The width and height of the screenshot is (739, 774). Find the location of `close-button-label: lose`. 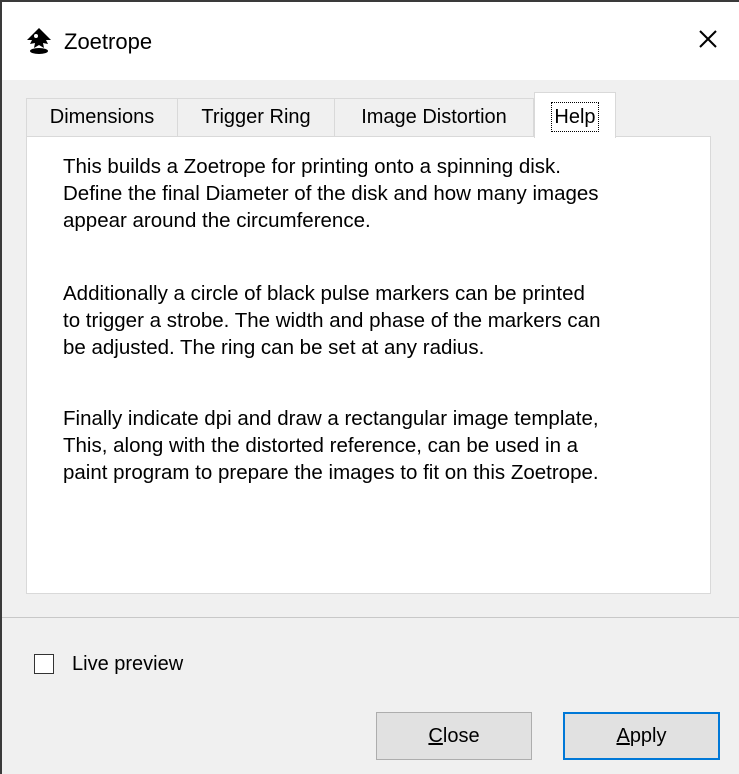

close-button-label: lose is located at coordinates (461, 736).